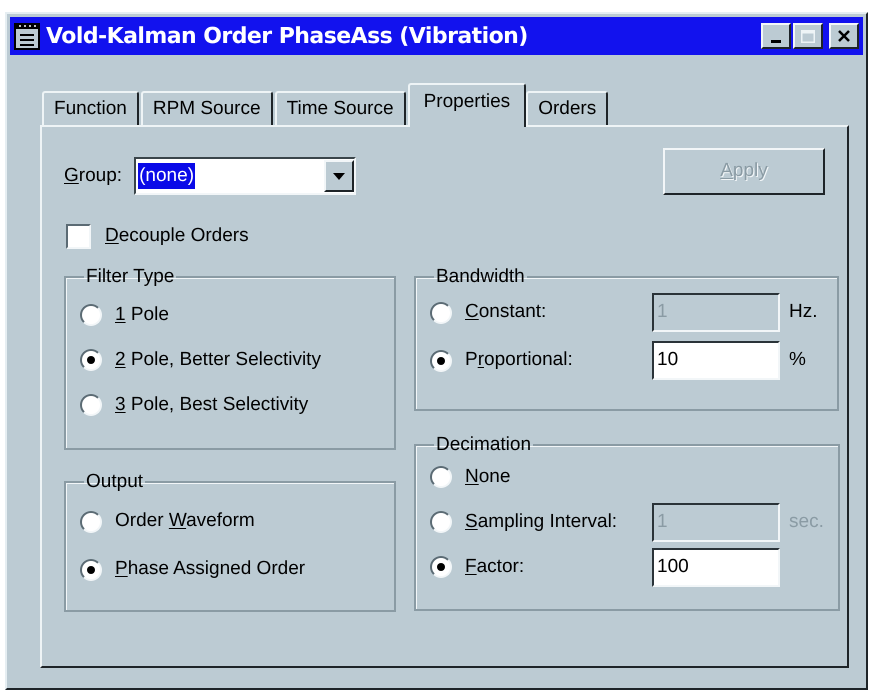 The image size is (871, 692). I want to click on dropdown-value: (none), so click(167, 176).